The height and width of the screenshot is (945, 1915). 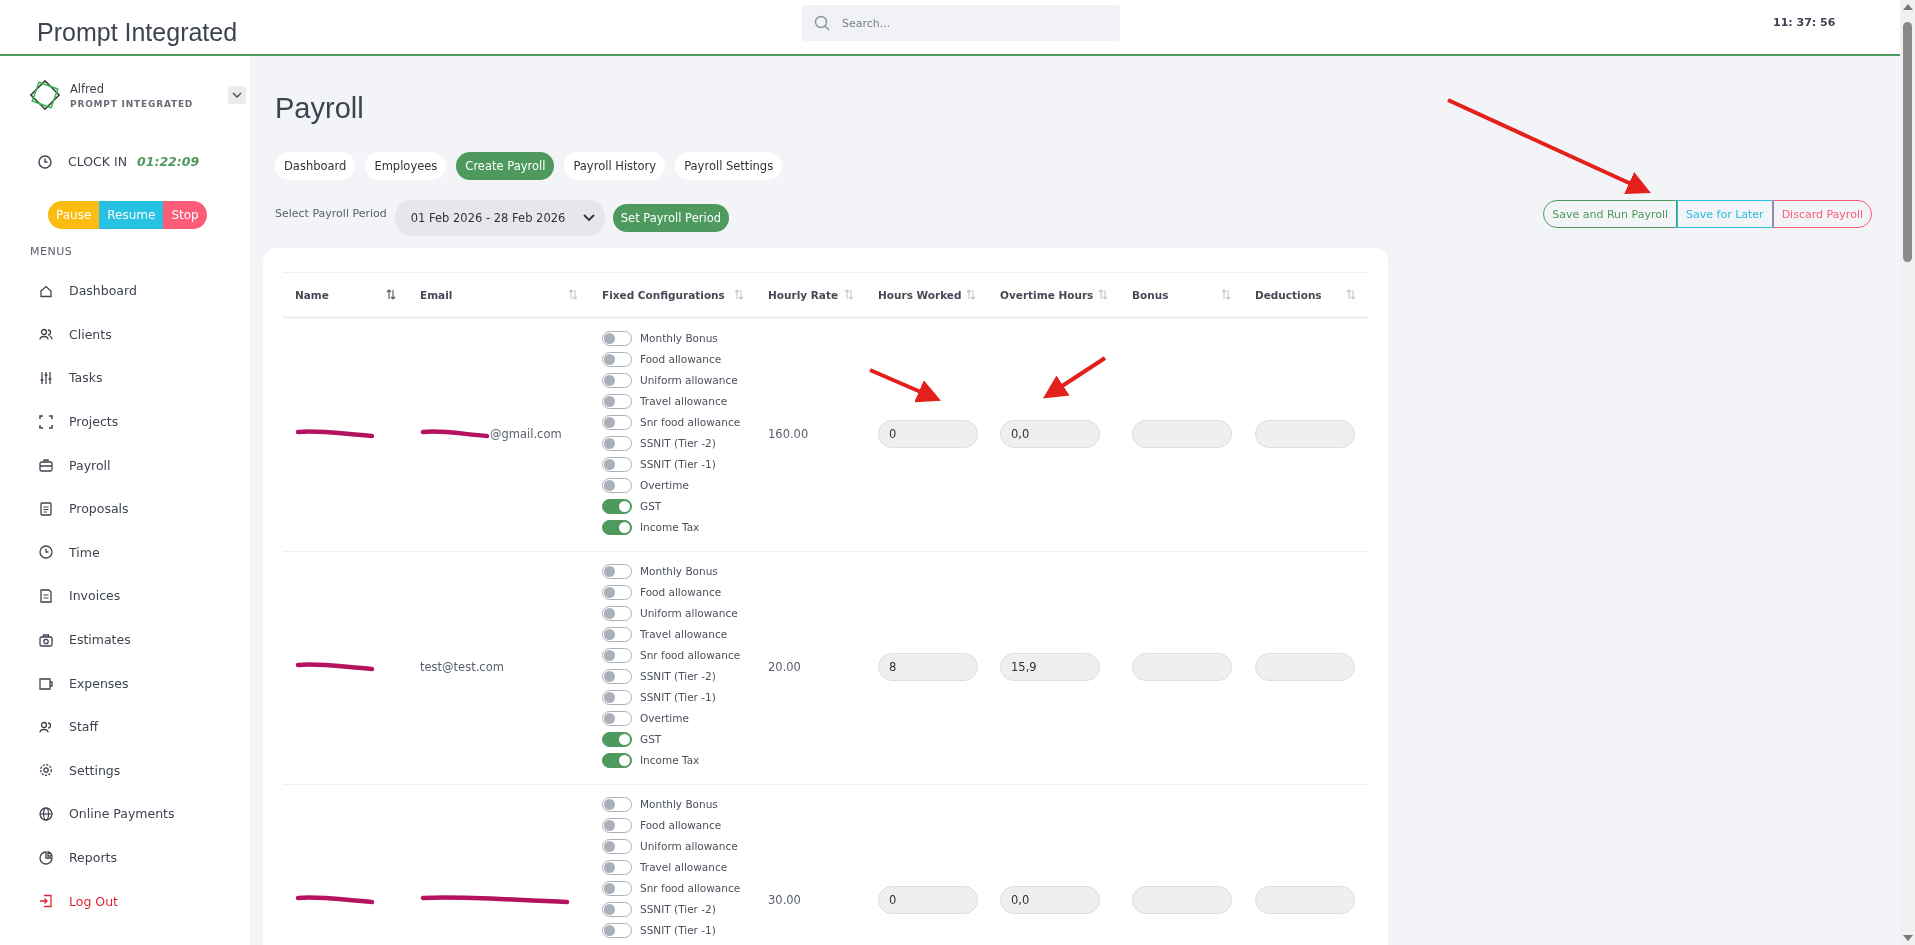 I want to click on menu-item: Clients, so click(x=139, y=334).